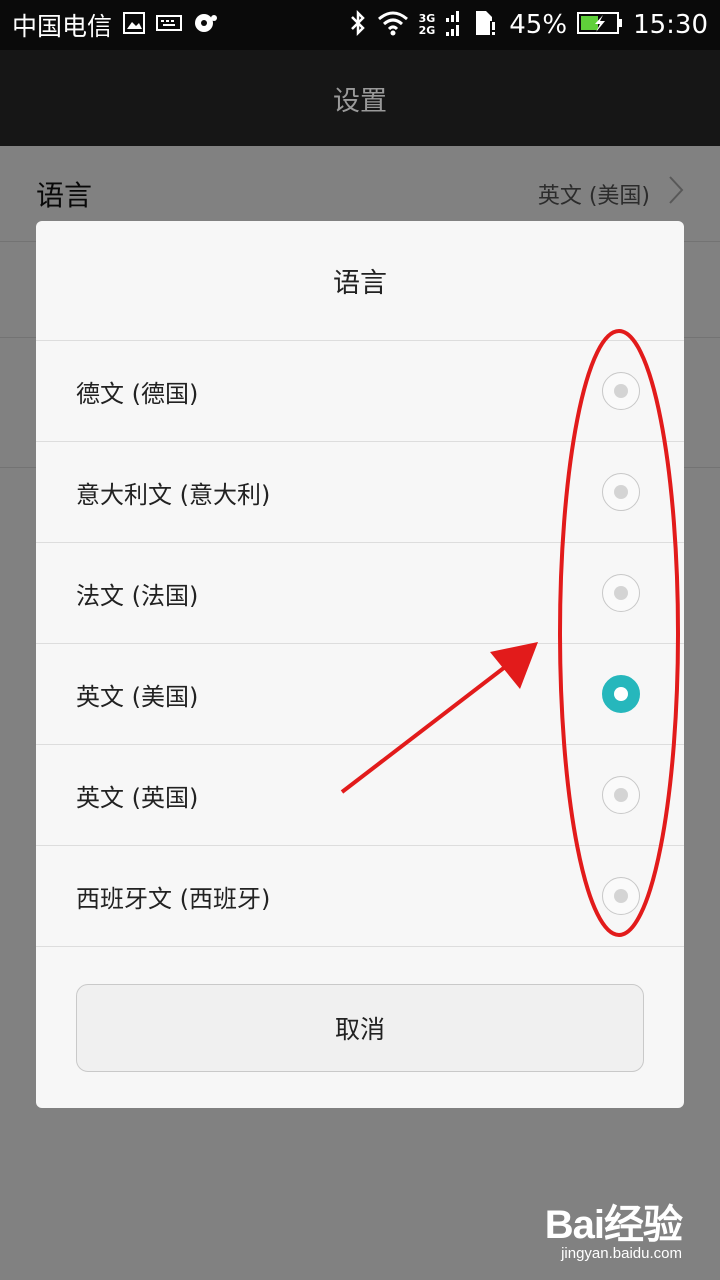  Describe the element at coordinates (670, 25) in the screenshot. I see `clock: 15:30` at that location.